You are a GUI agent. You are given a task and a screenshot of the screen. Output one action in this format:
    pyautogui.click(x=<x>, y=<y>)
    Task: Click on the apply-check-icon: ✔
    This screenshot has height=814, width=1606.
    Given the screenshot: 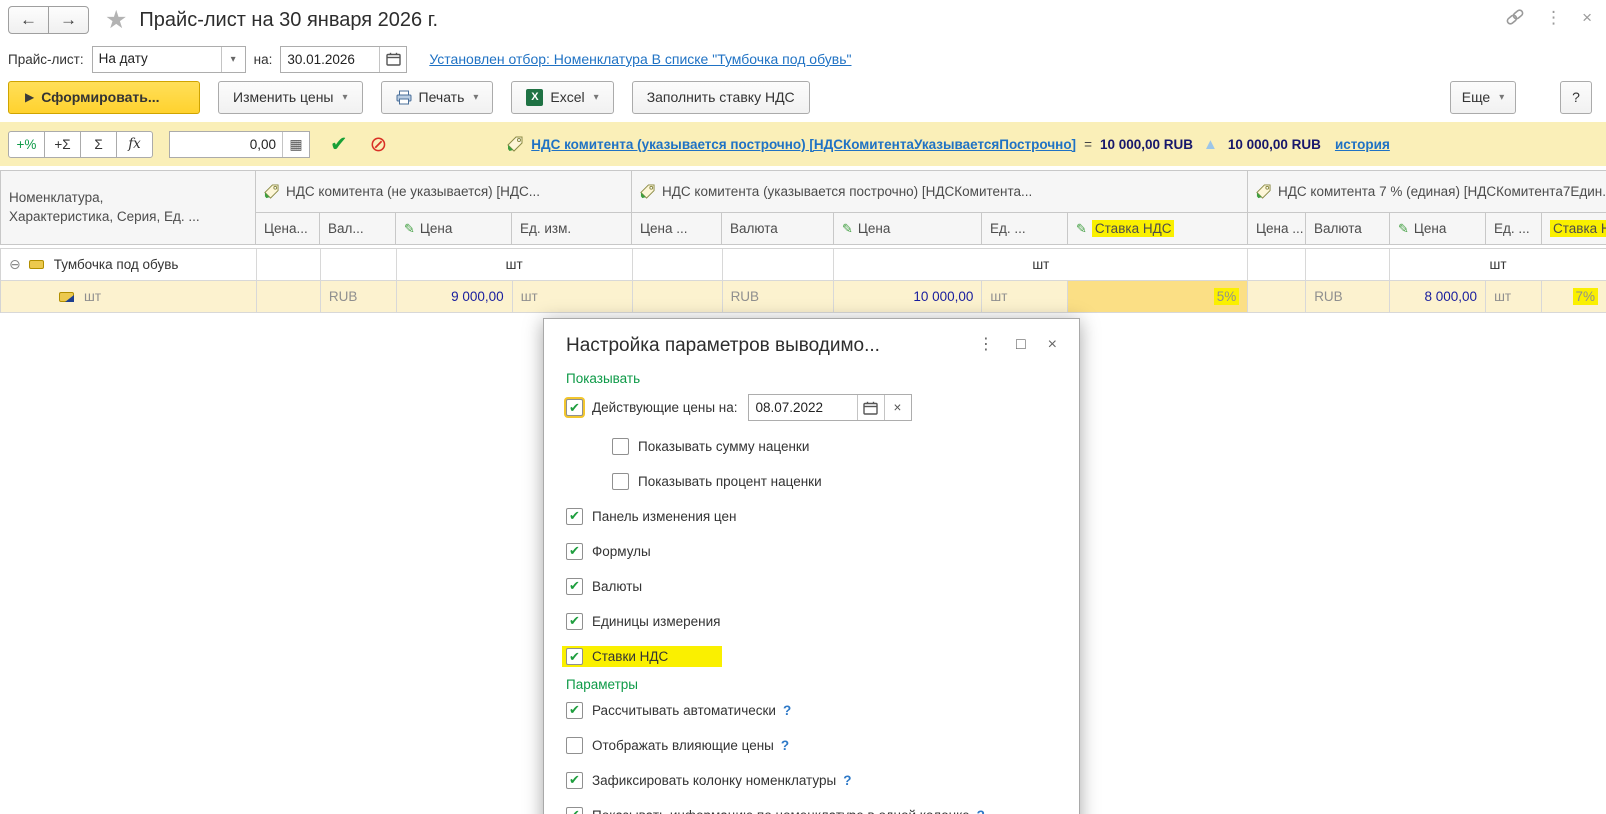 What is the action you would take?
    pyautogui.click(x=339, y=144)
    